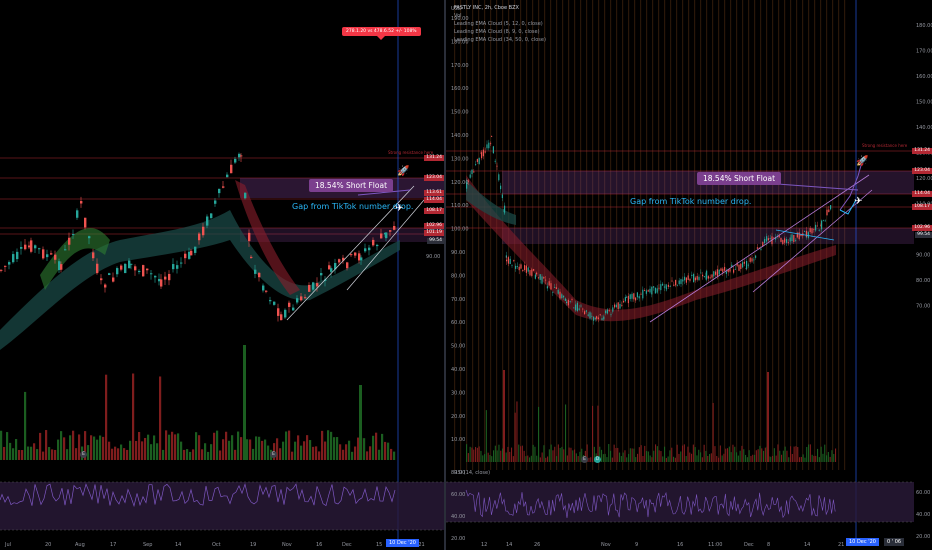  Describe the element at coordinates (500, 32) in the screenshot. I see `legend-ema-cloud-2: Leading EMA Cloud (8, 9, 0, close)` at that location.